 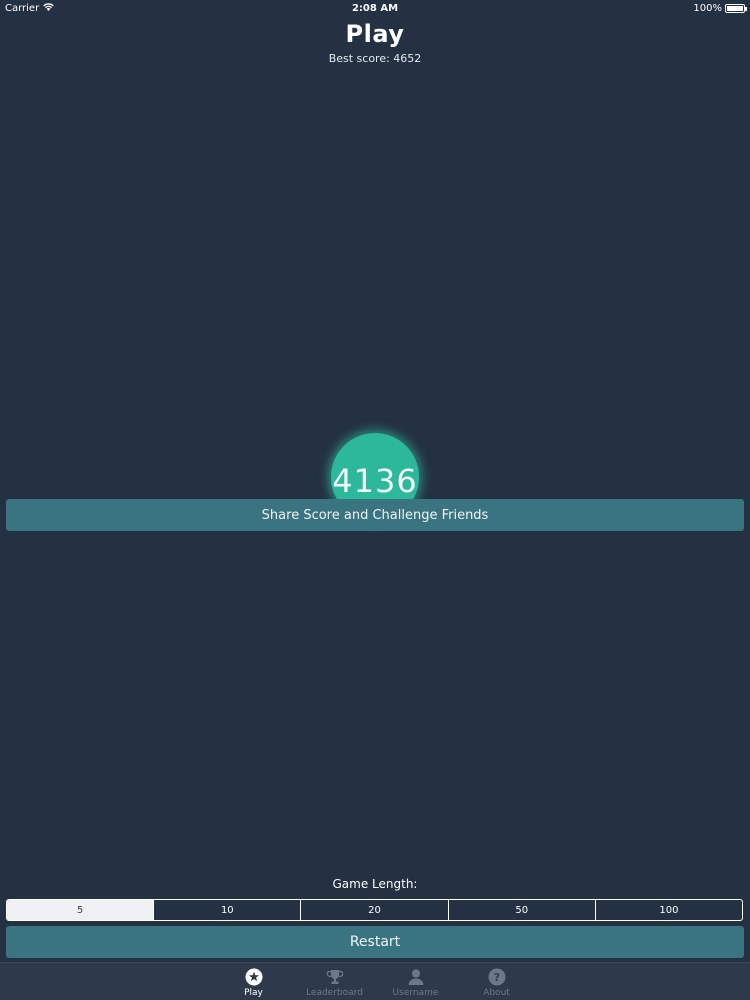 What do you see at coordinates (375, 481) in the screenshot?
I see `score-value: 4136` at bounding box center [375, 481].